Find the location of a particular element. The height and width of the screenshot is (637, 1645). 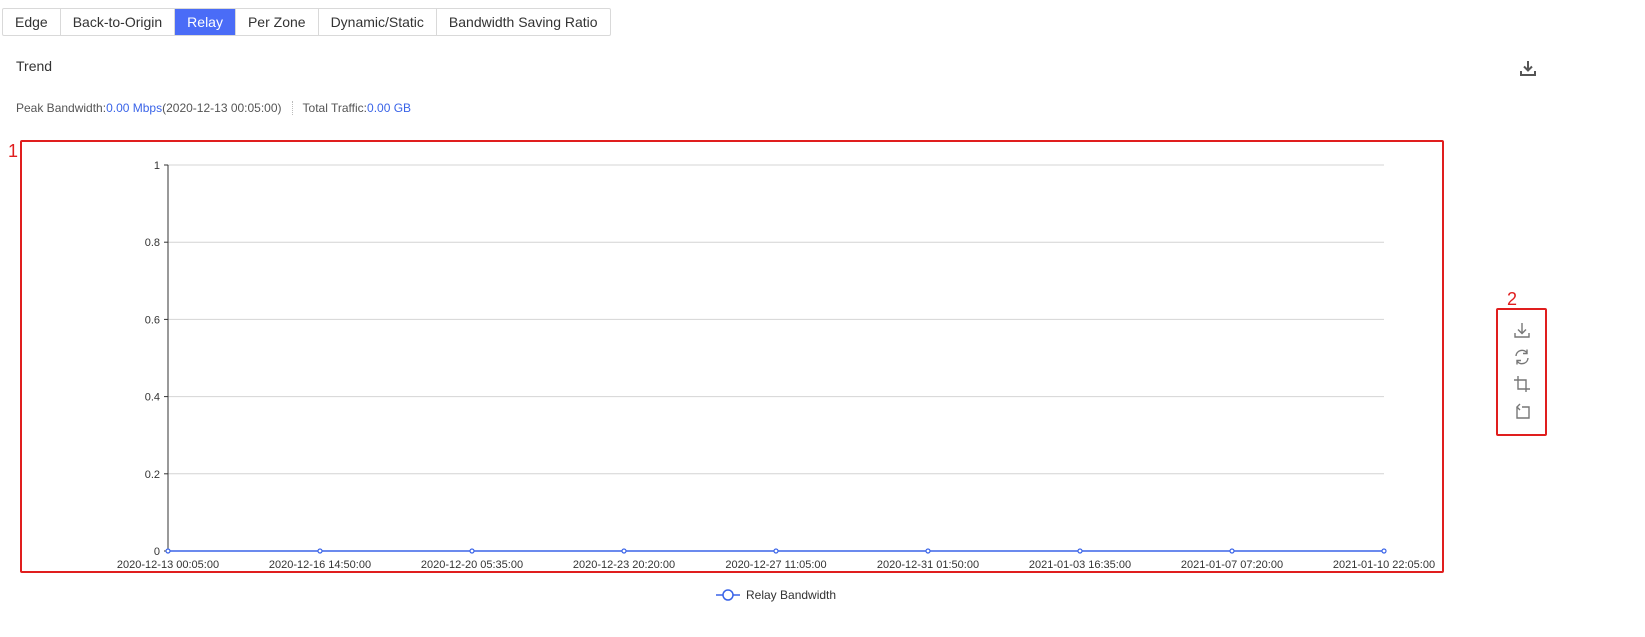

annotation-label-1: 1 is located at coordinates (13, 151).